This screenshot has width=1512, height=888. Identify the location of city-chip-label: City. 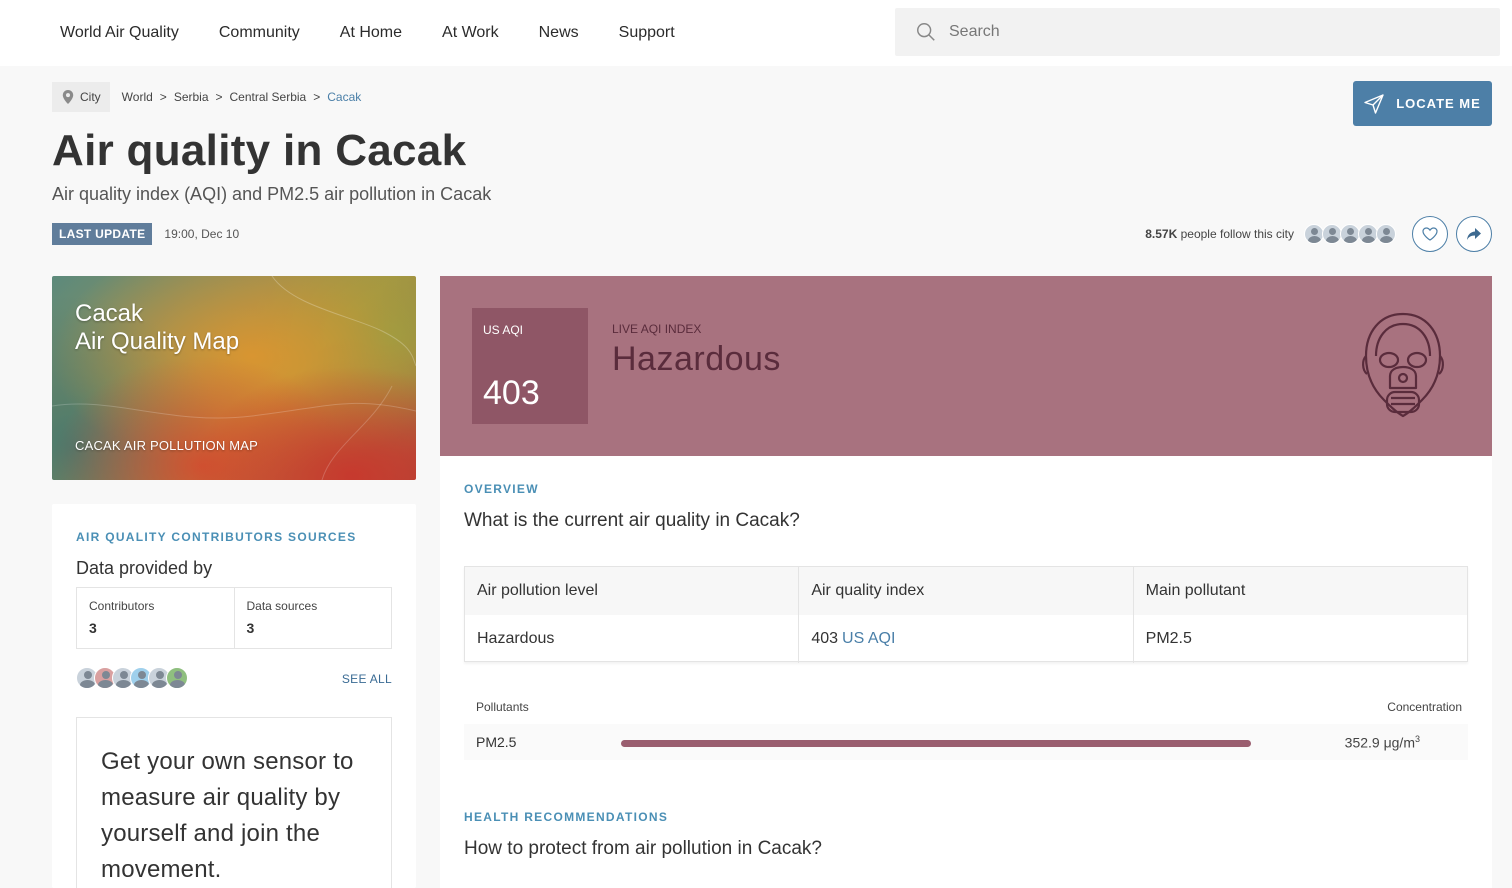
(90, 97).